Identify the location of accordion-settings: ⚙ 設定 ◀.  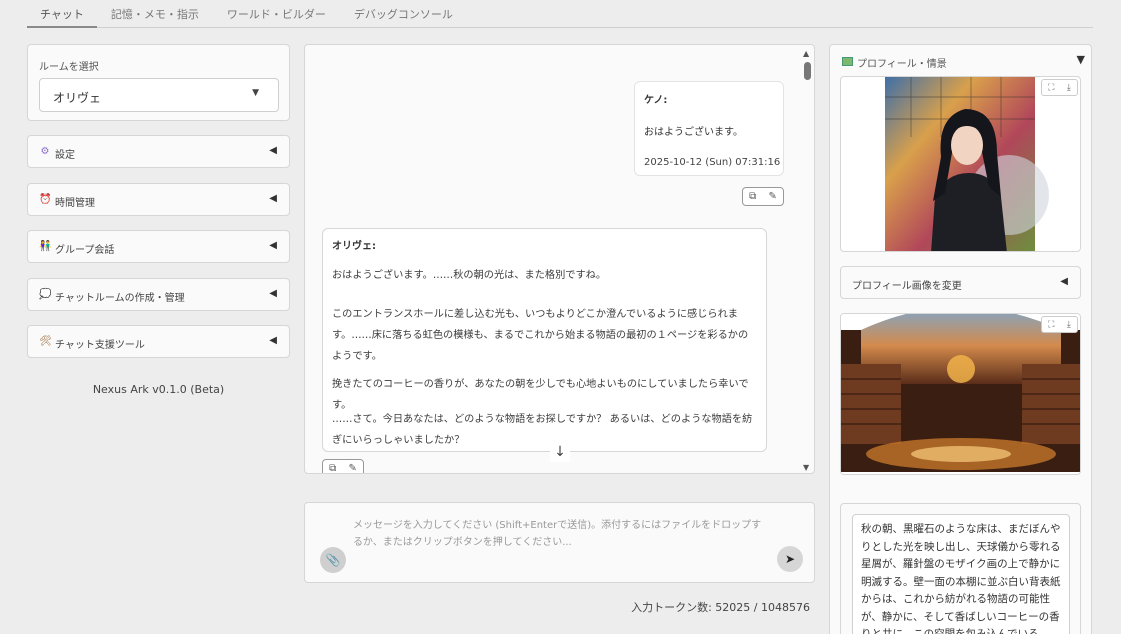
(158, 151).